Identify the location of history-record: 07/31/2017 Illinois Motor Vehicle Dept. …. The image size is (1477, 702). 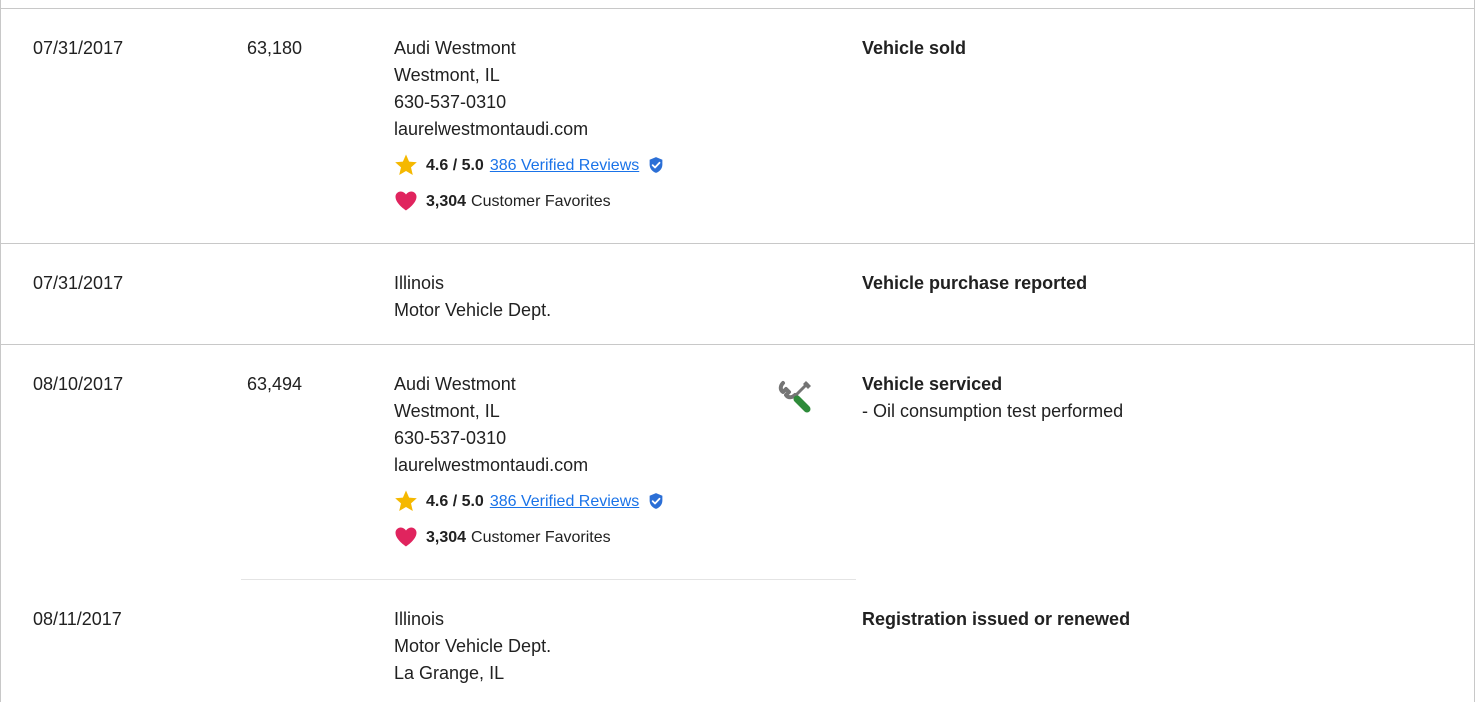
(737, 294).